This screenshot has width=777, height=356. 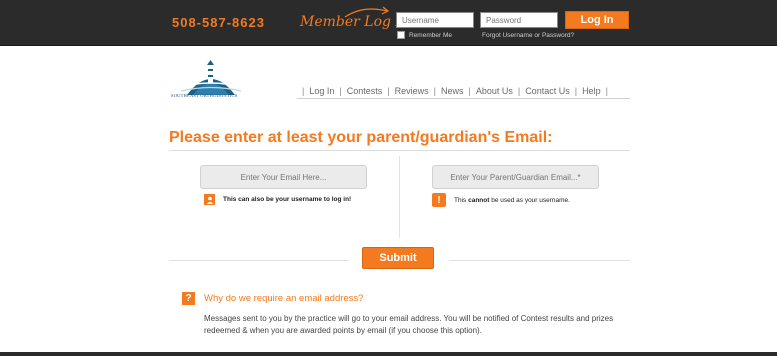 I want to click on warning-icon: !, so click(x=439, y=200).